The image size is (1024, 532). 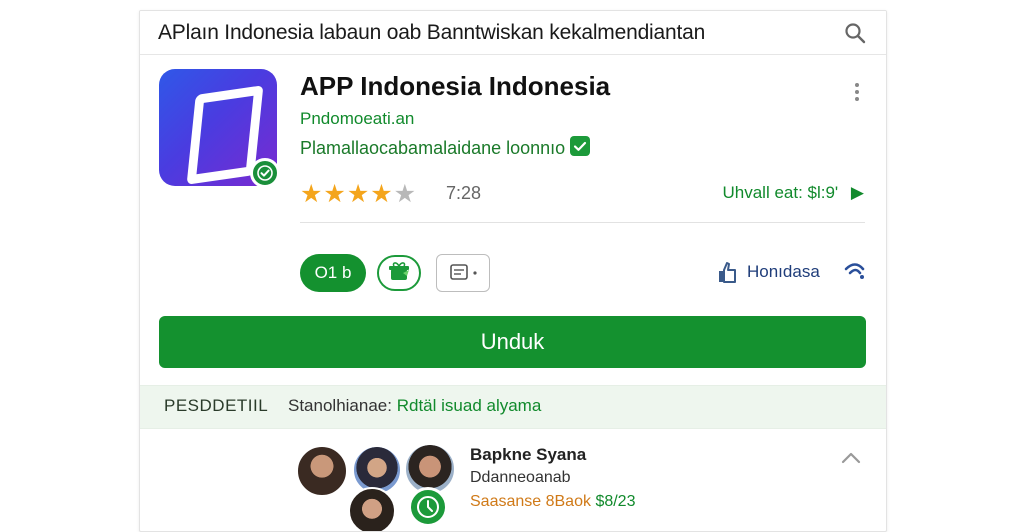 I want to click on rating-count: 7:28, so click(x=464, y=193).